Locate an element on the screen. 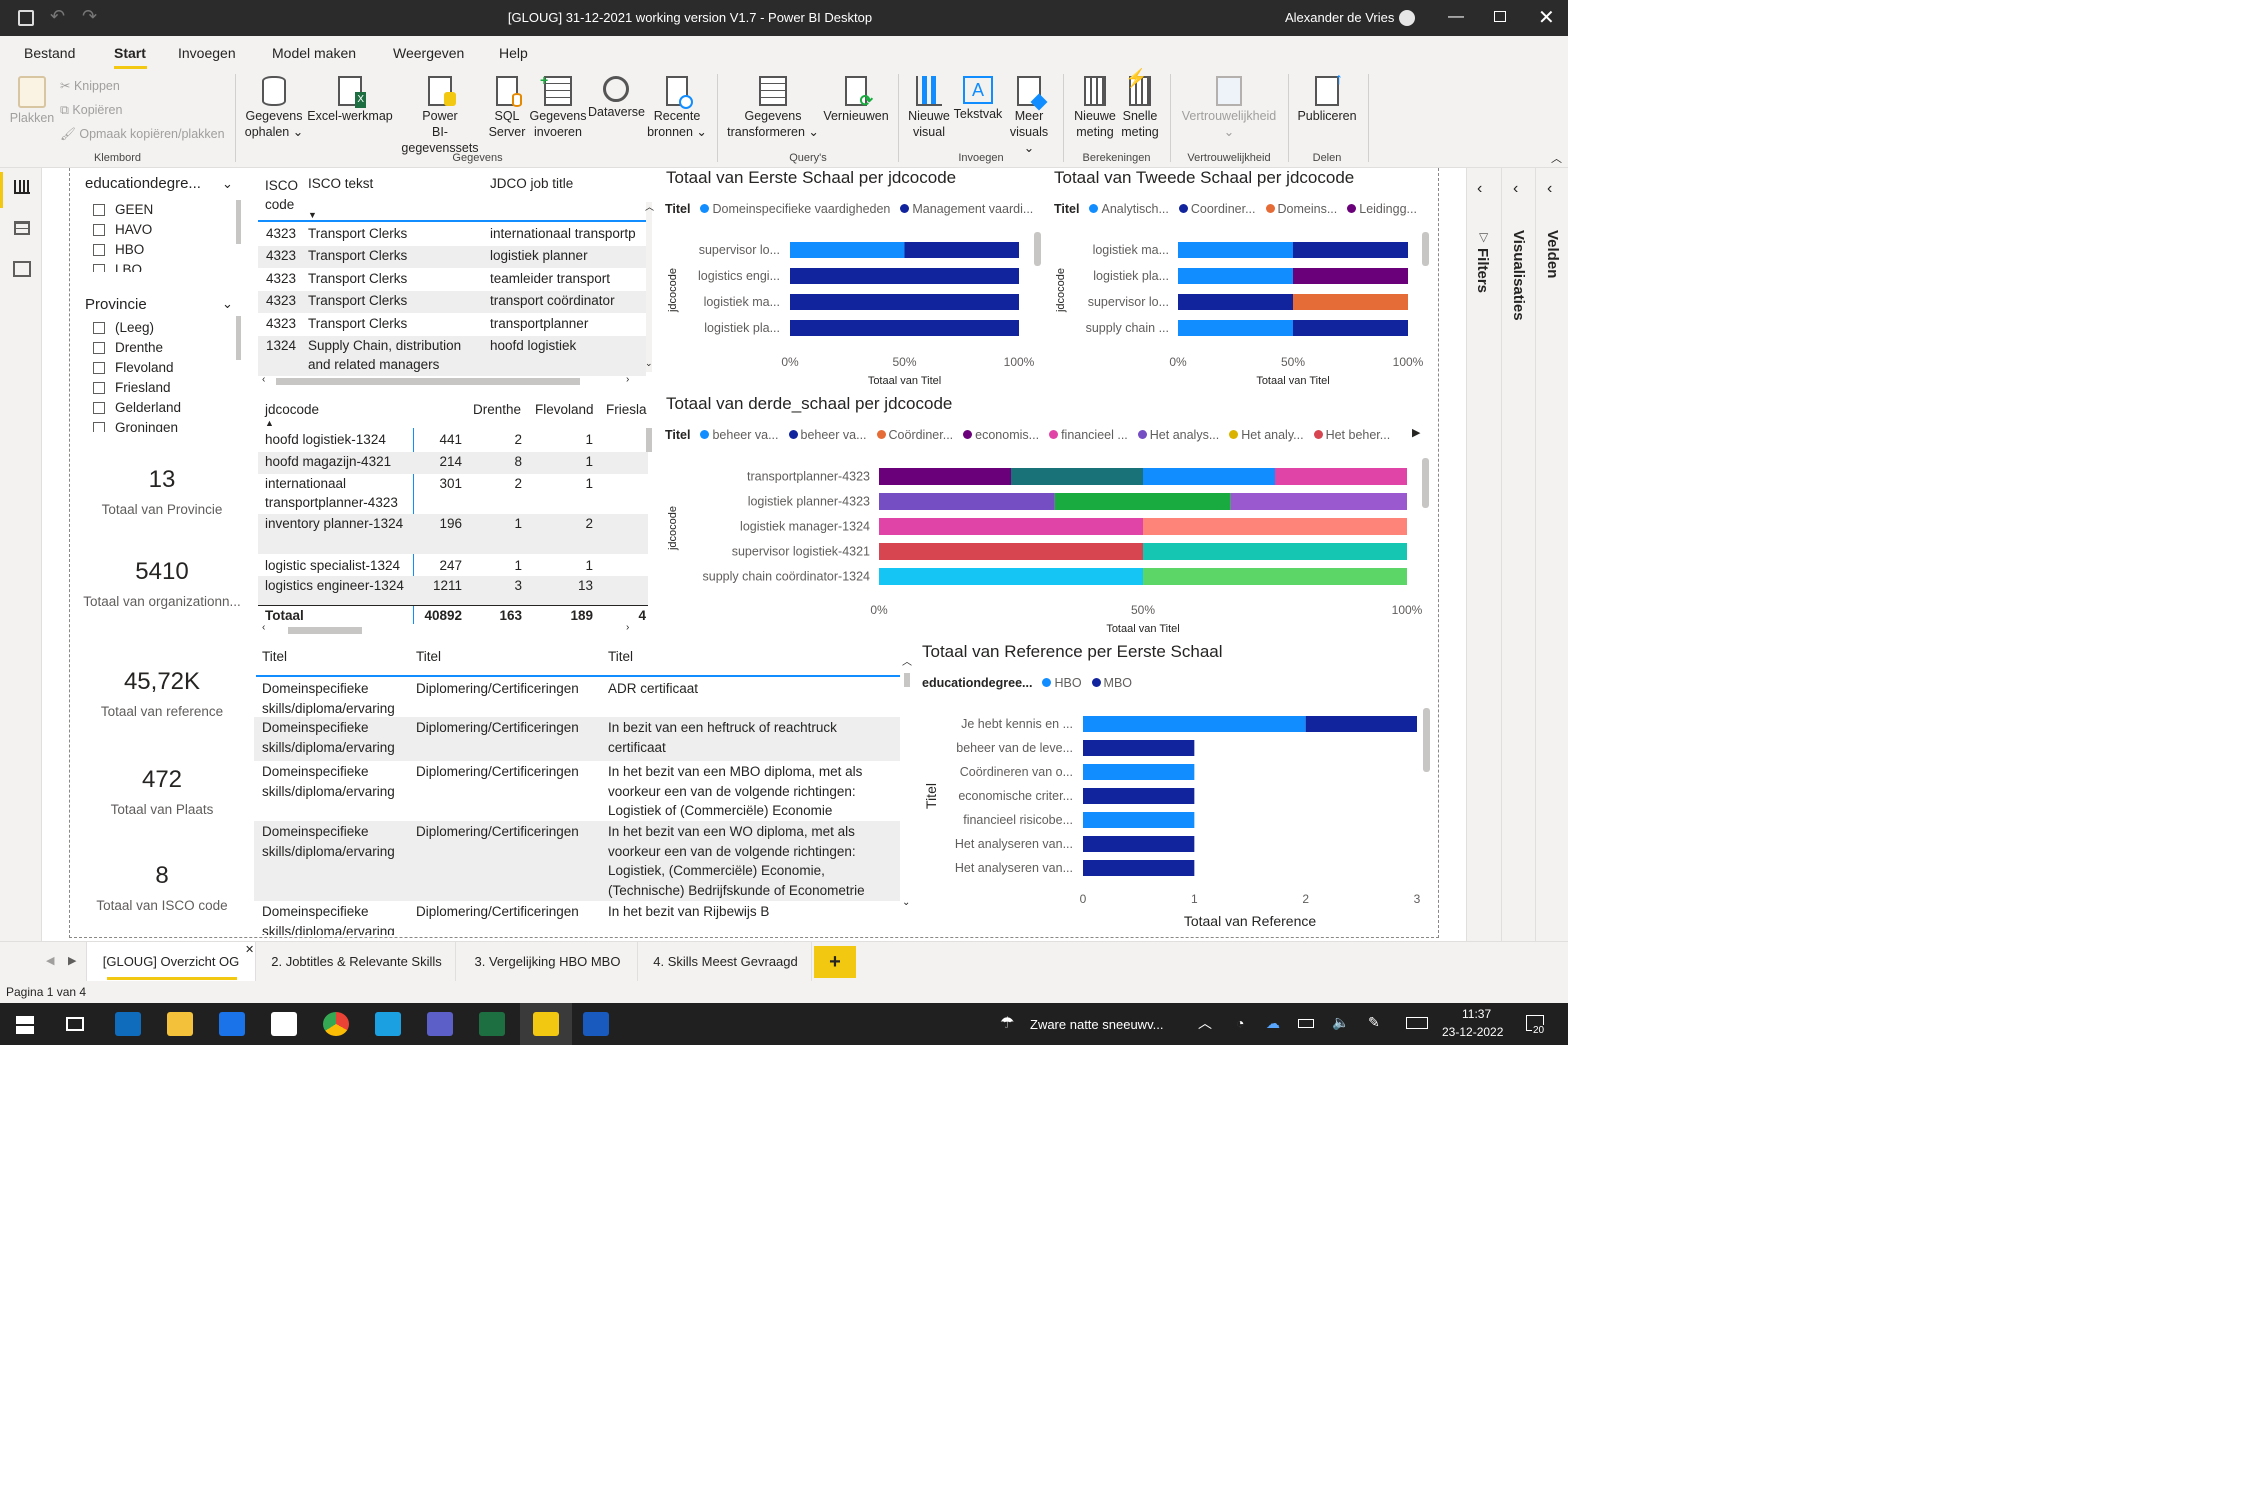  vertrouwelijkheid-button: Vertrouwelijkheid ⌄ is located at coordinates (1229, 105).